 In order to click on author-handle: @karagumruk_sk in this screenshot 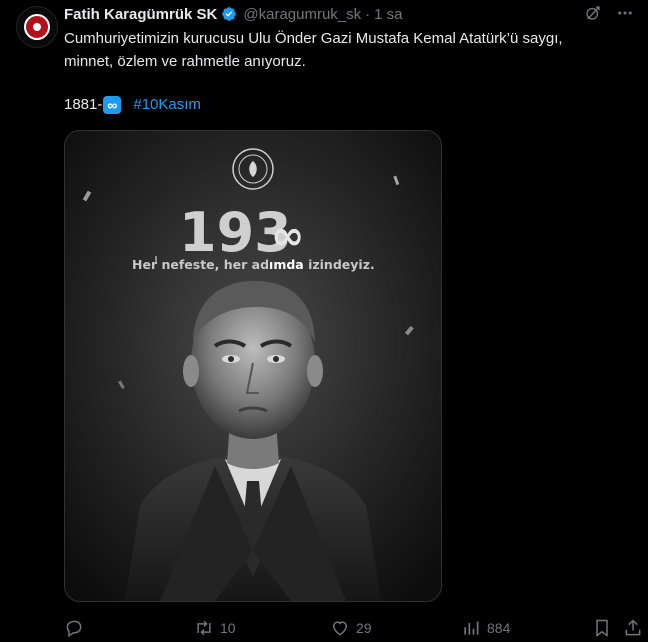, I will do `click(302, 14)`.